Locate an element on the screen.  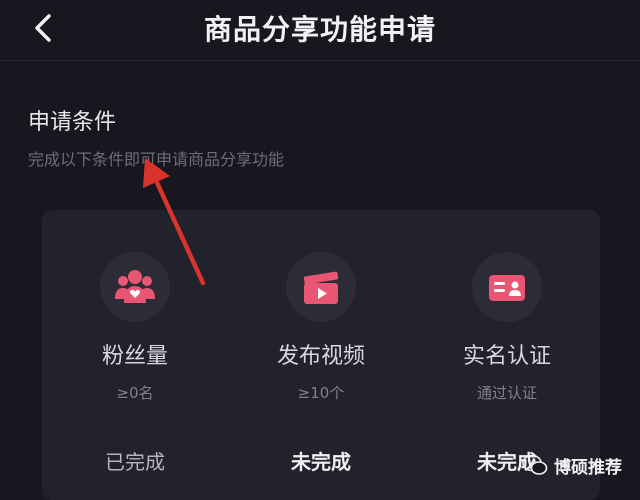
requirement-label: 粉丝量 is located at coordinates (134, 356).